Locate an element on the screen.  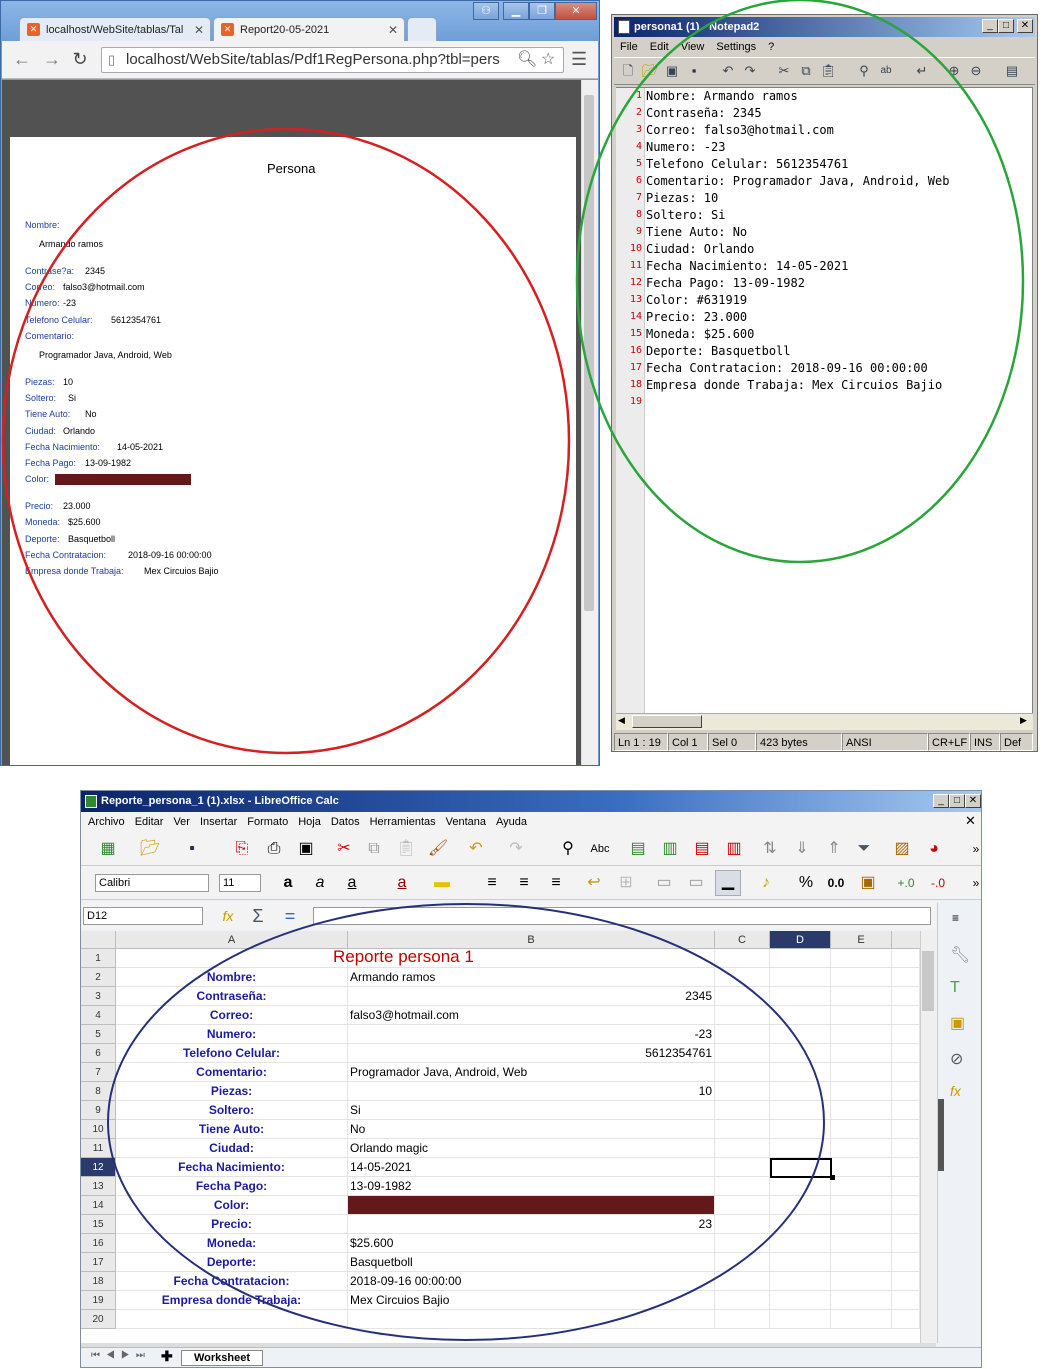
cell-value: falso3@hotmail.com is located at coordinates (531, 1015).